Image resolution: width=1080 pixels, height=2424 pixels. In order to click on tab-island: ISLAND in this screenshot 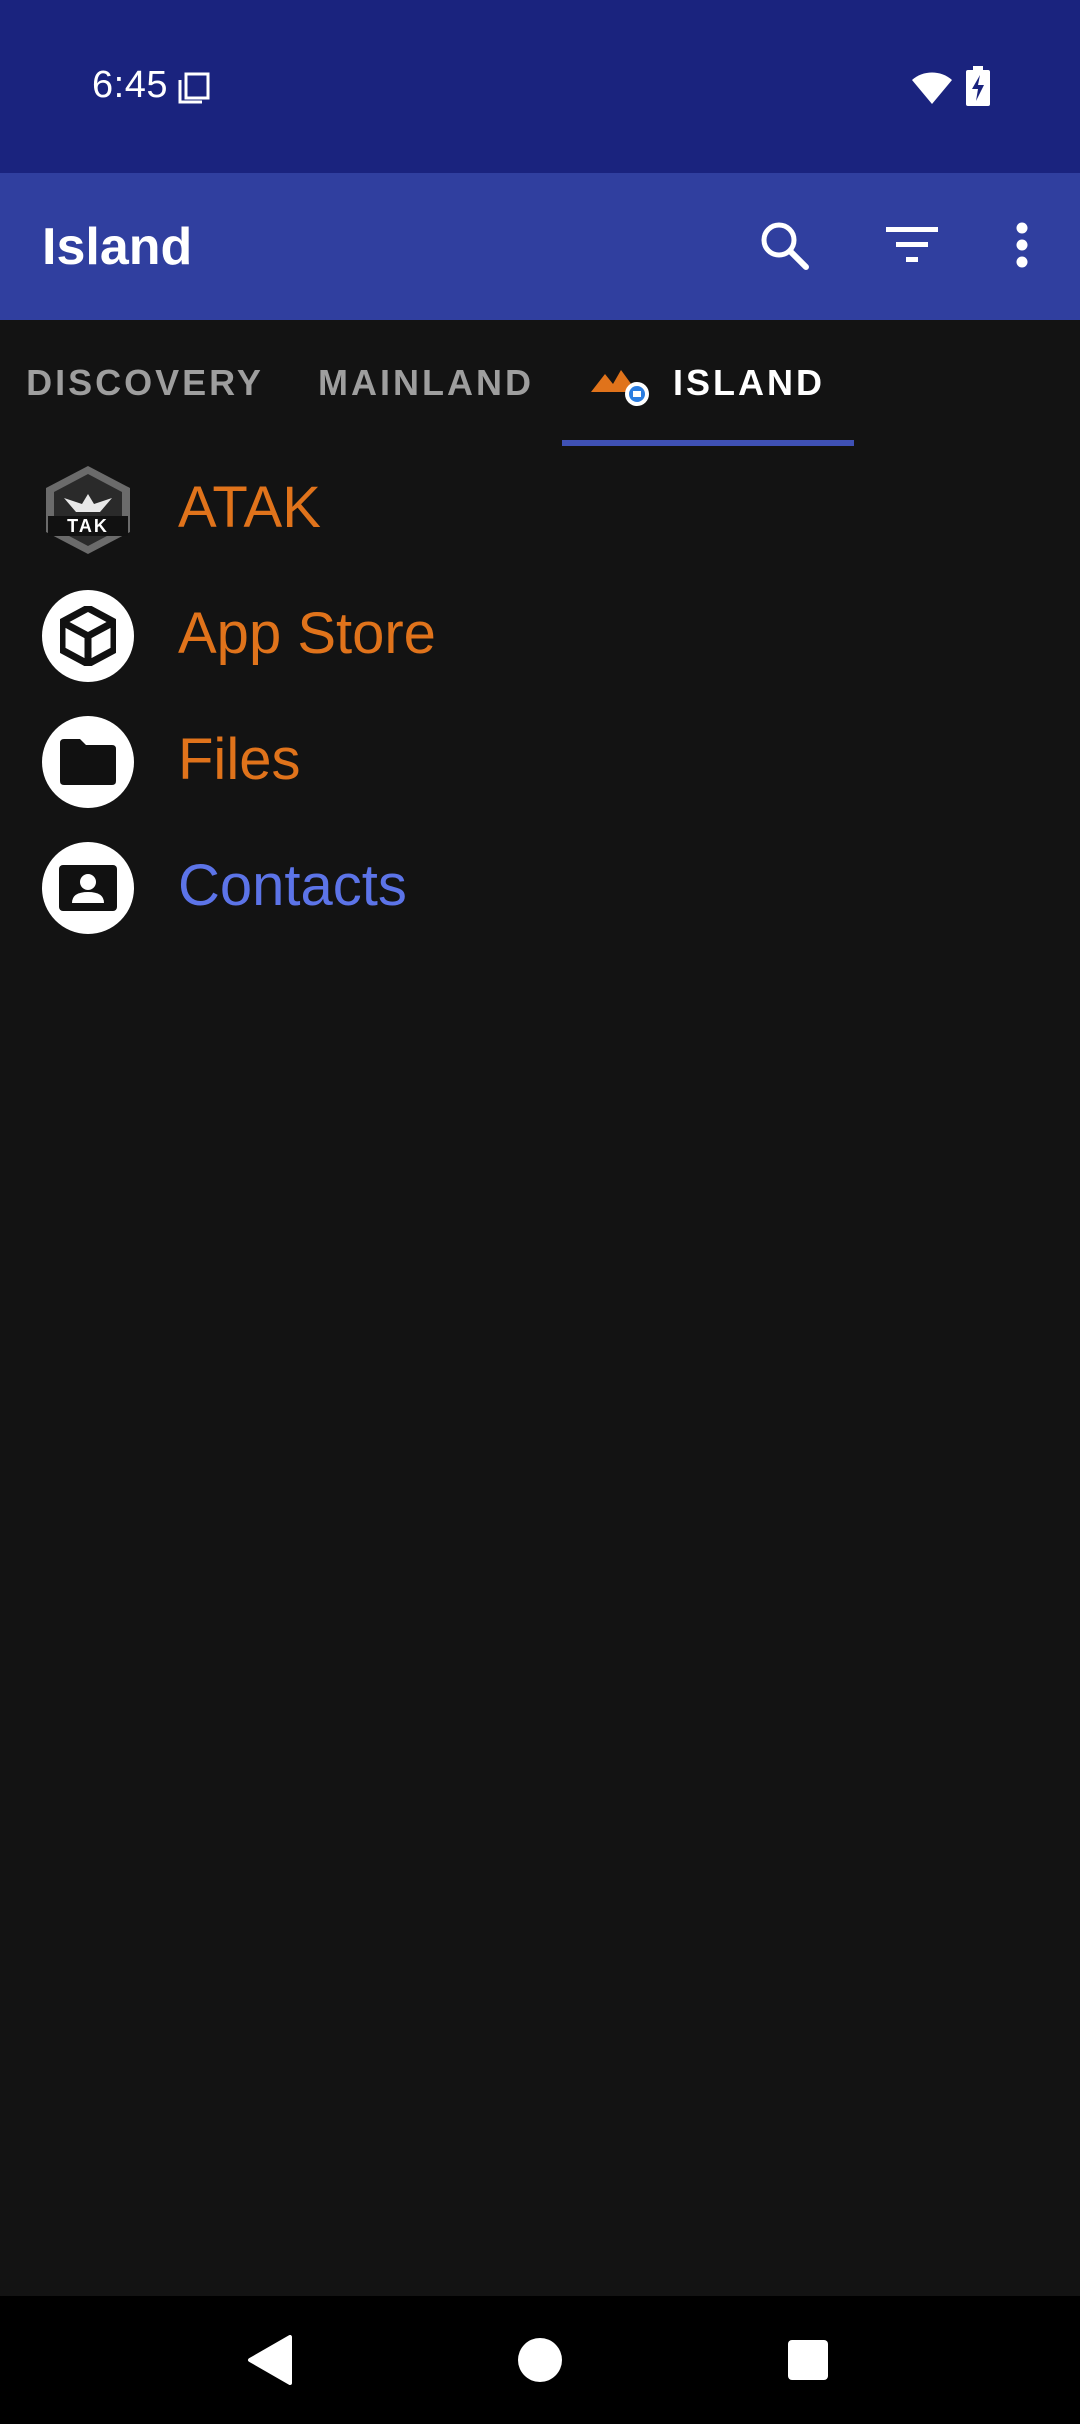, I will do `click(708, 383)`.